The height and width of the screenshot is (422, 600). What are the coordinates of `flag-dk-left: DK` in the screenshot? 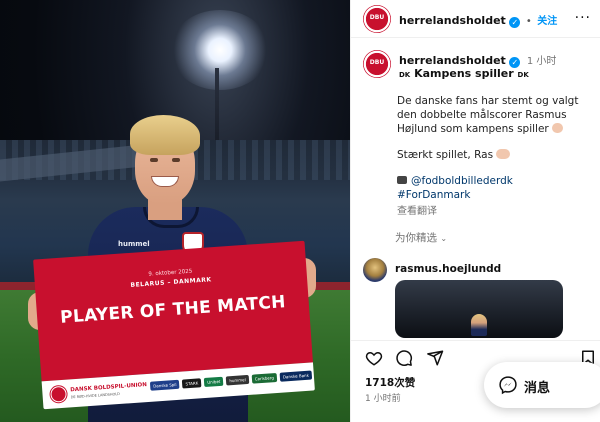 It's located at (405, 75).